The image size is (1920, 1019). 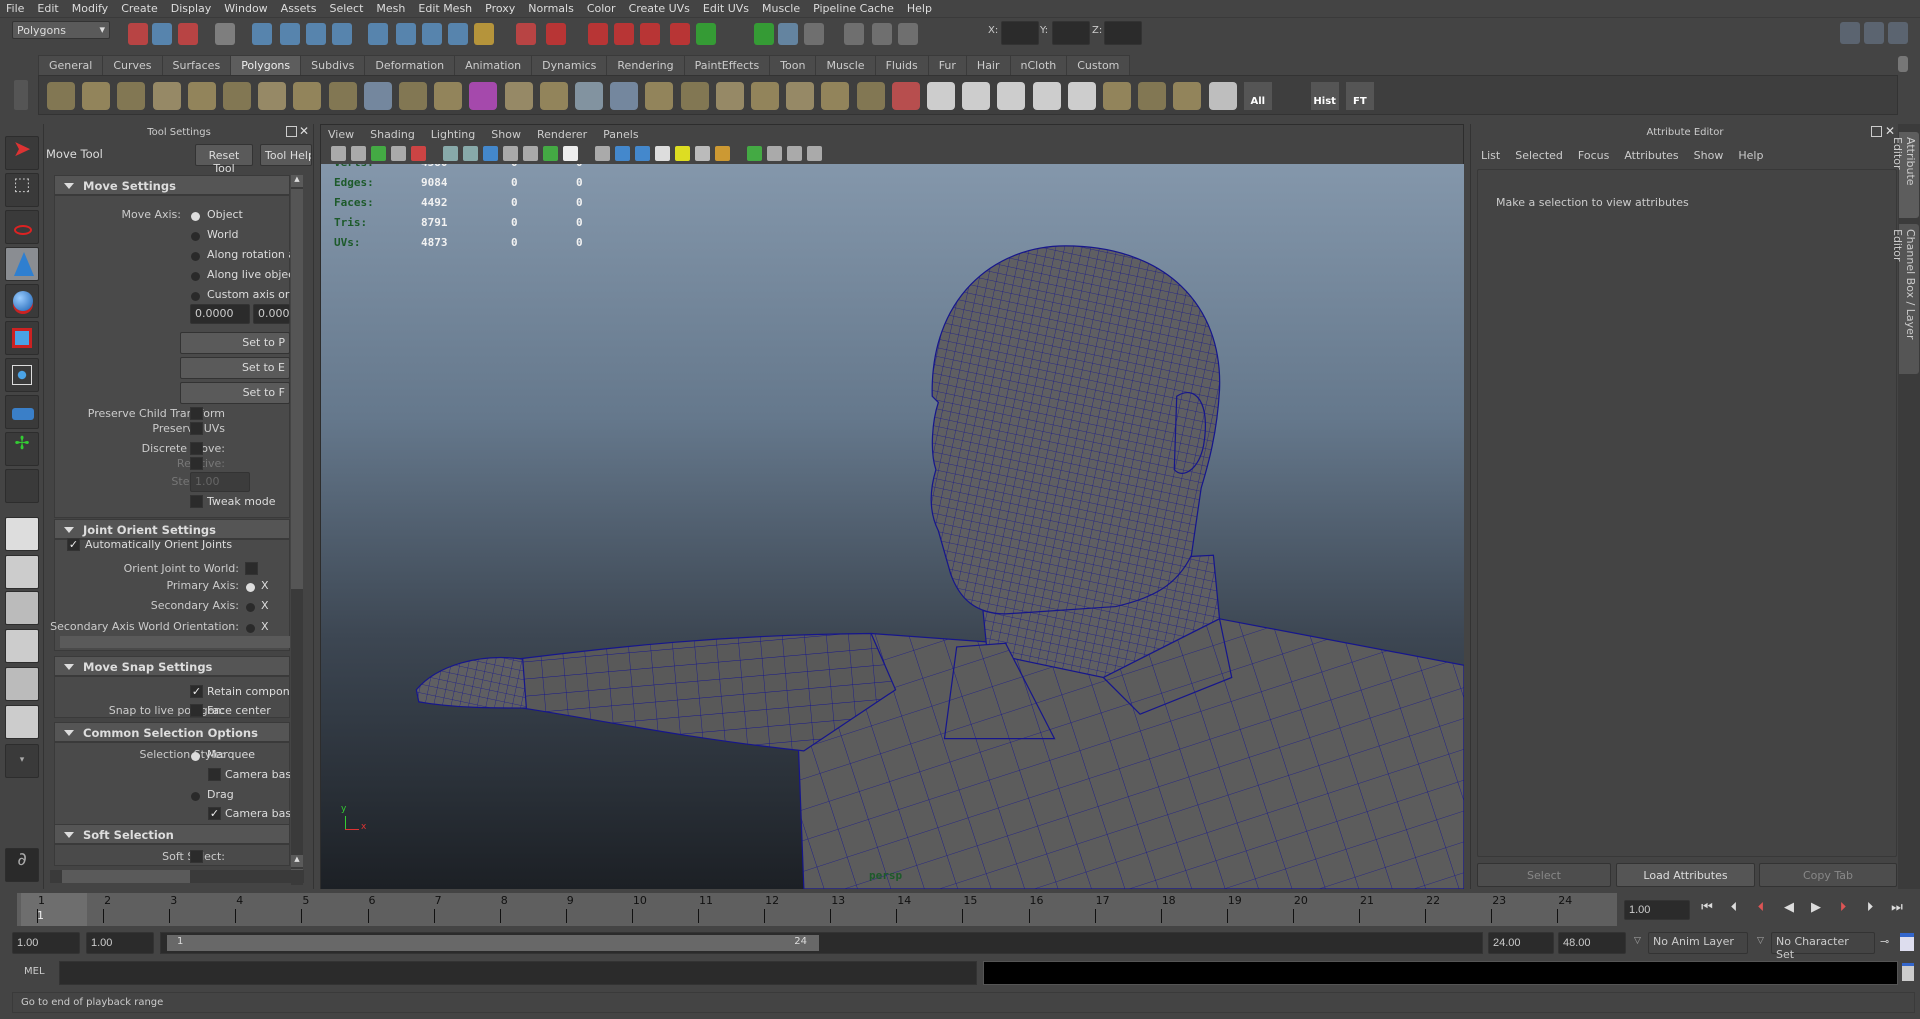 I want to click on camera-attributes-icon, so click(x=358, y=153).